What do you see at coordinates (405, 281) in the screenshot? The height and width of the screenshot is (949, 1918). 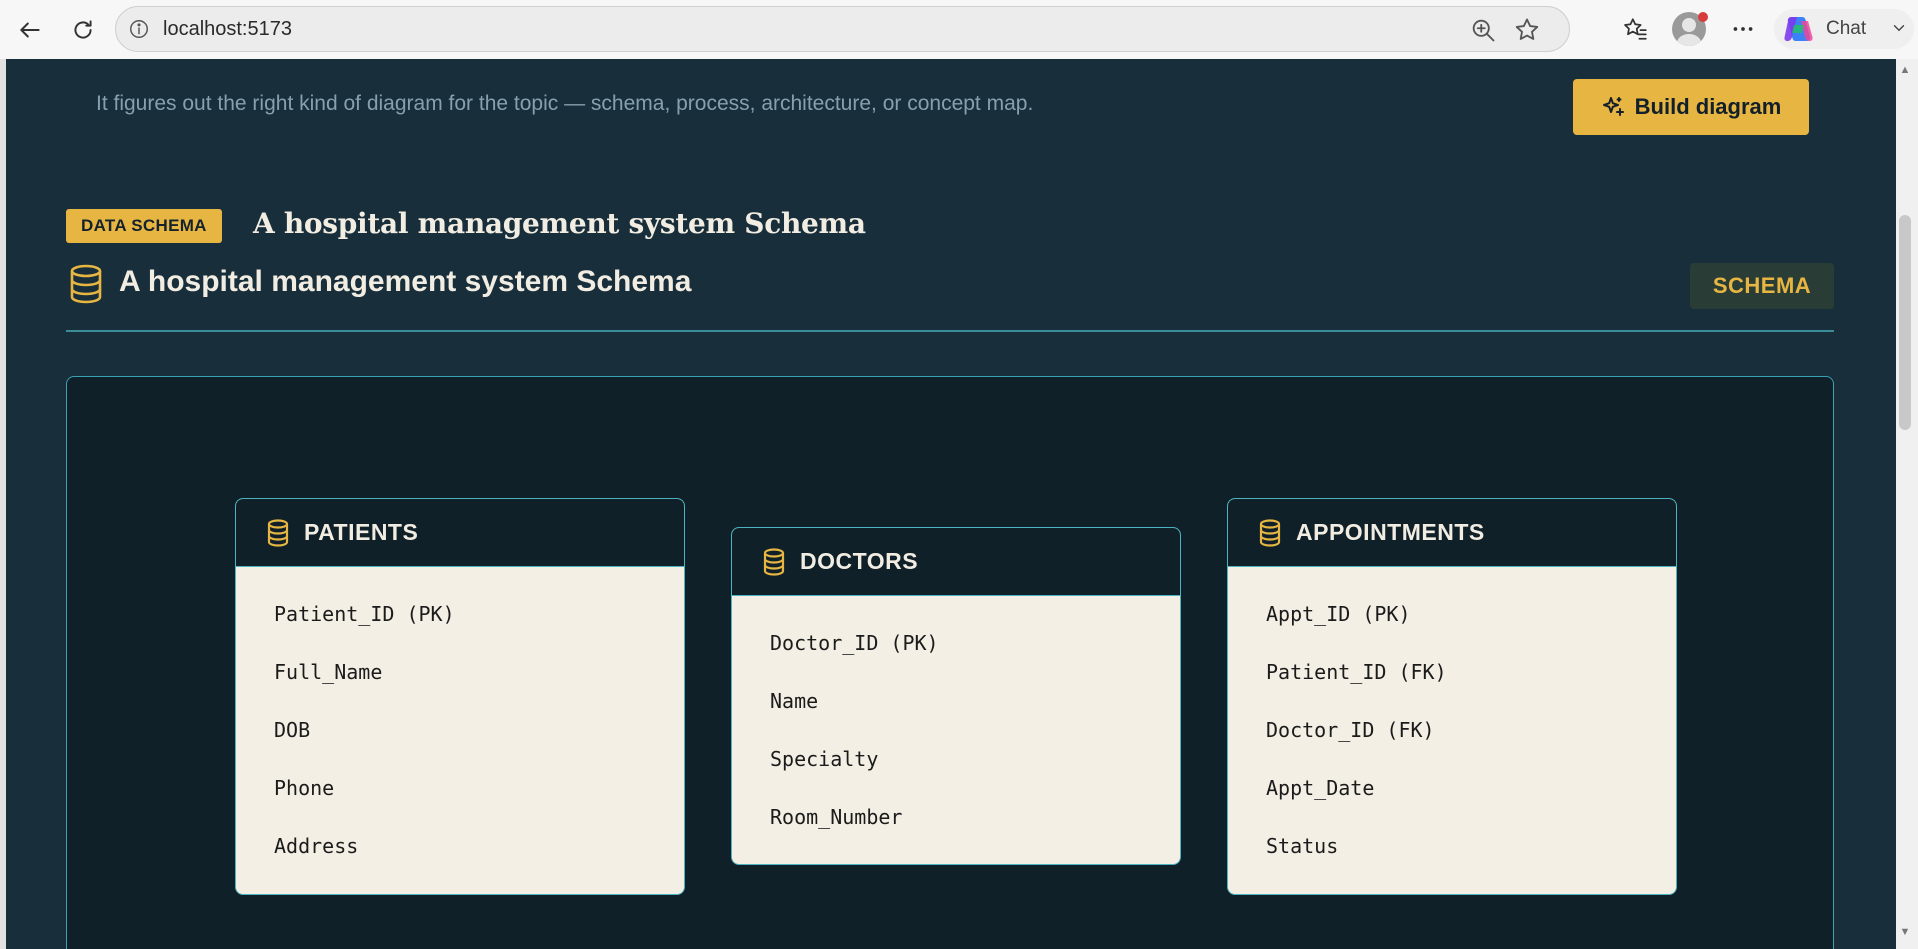 I see `schema-title: A hospital management system Schema` at bounding box center [405, 281].